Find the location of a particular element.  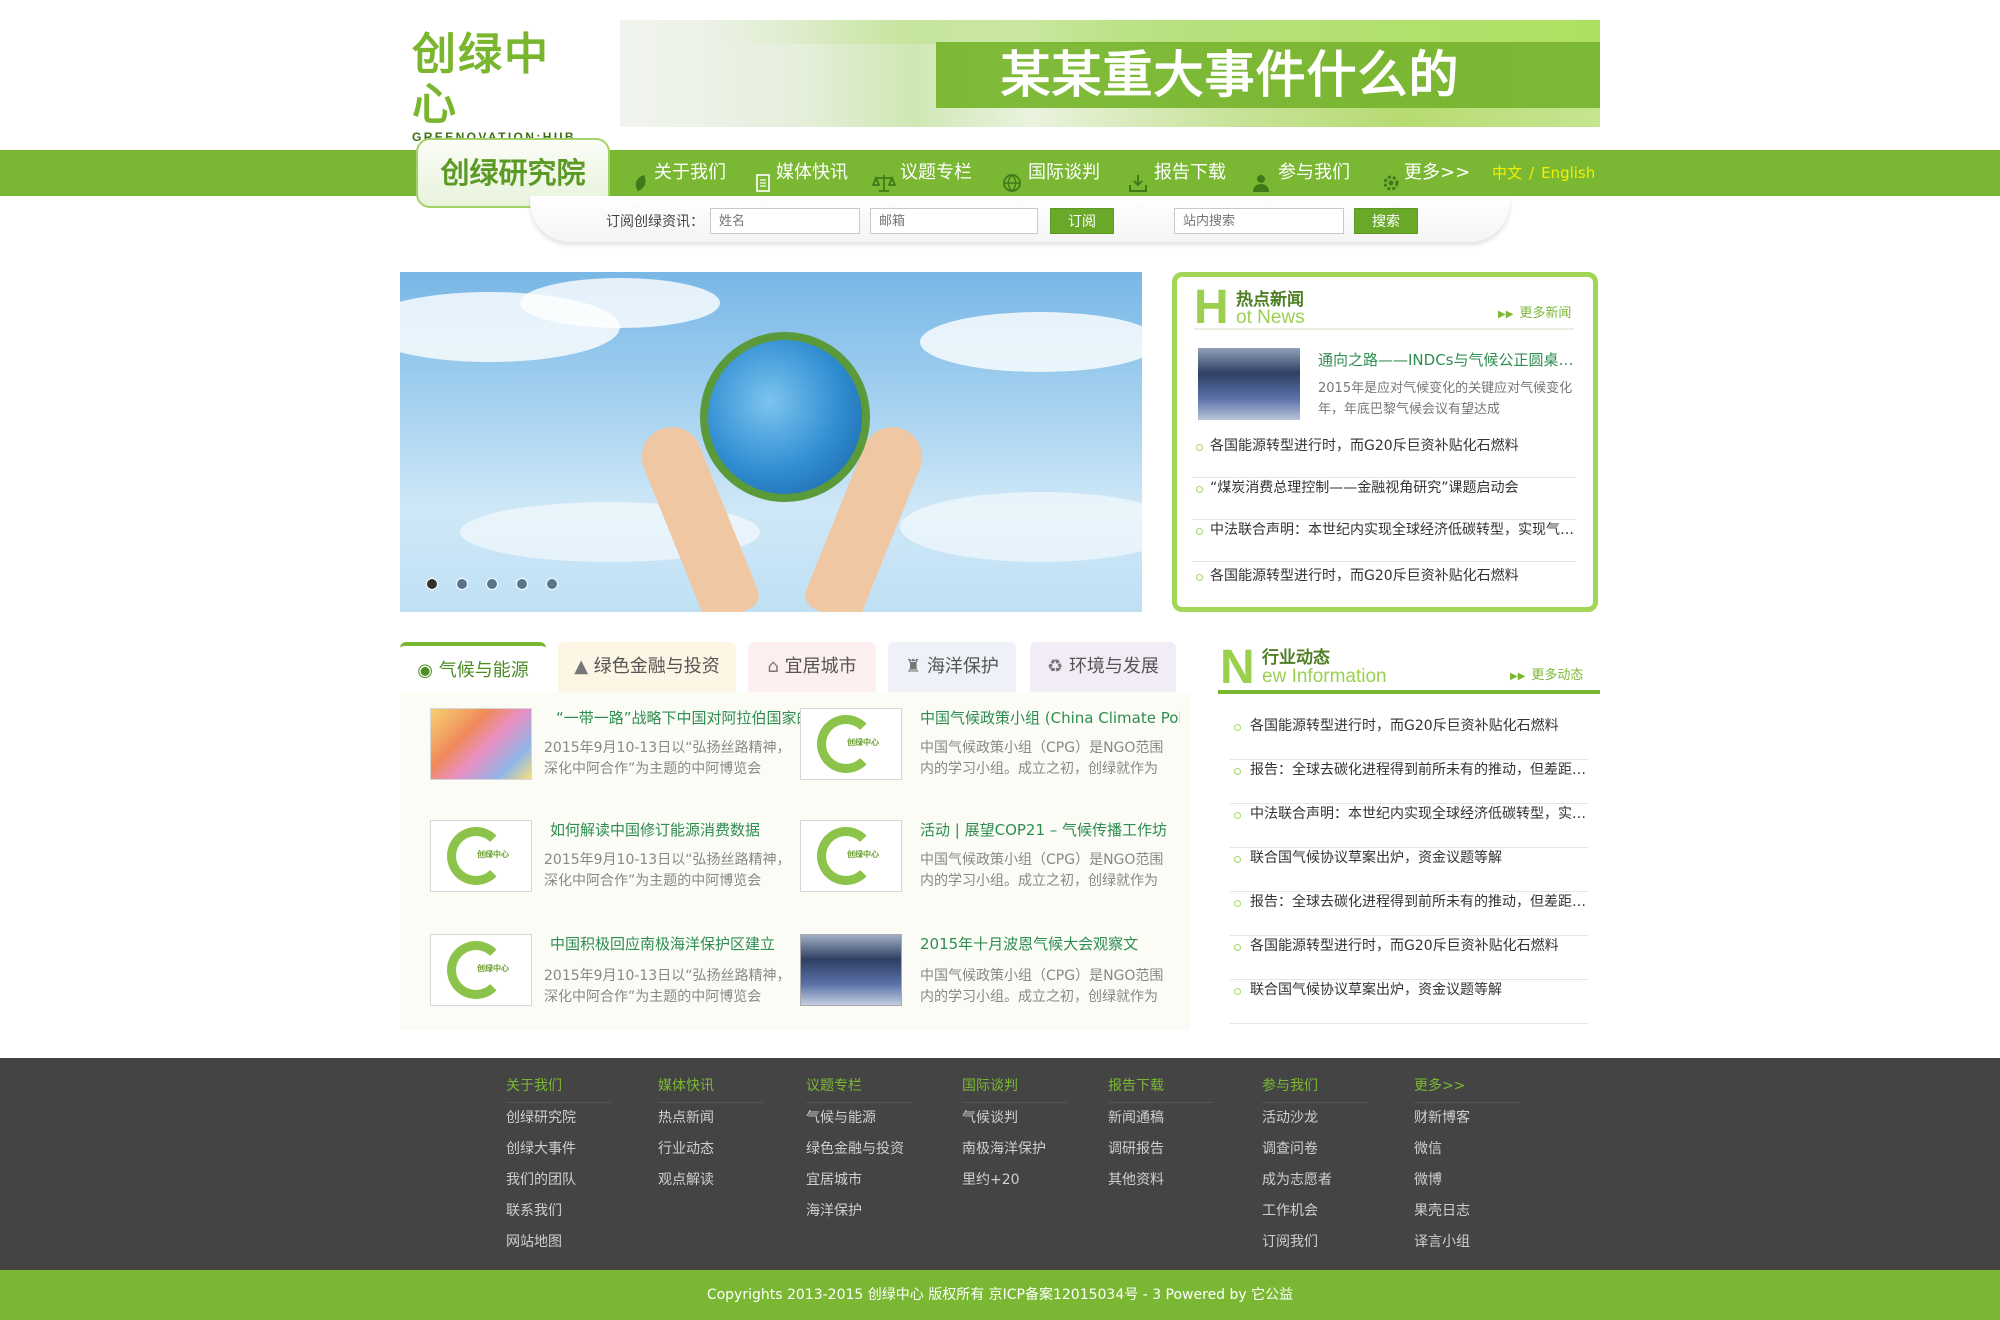

lang-en-link: English is located at coordinates (1568, 173).